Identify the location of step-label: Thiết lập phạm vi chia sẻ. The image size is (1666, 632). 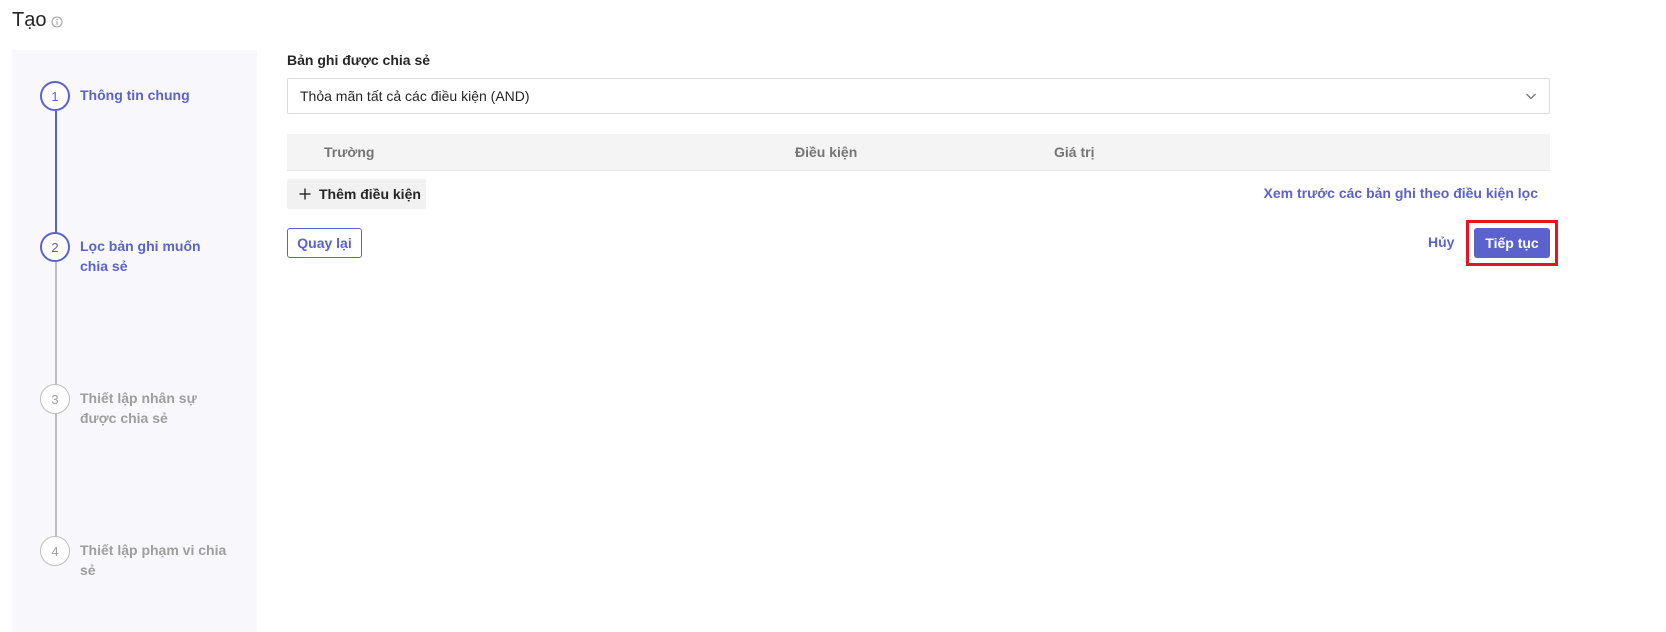
(153, 560).